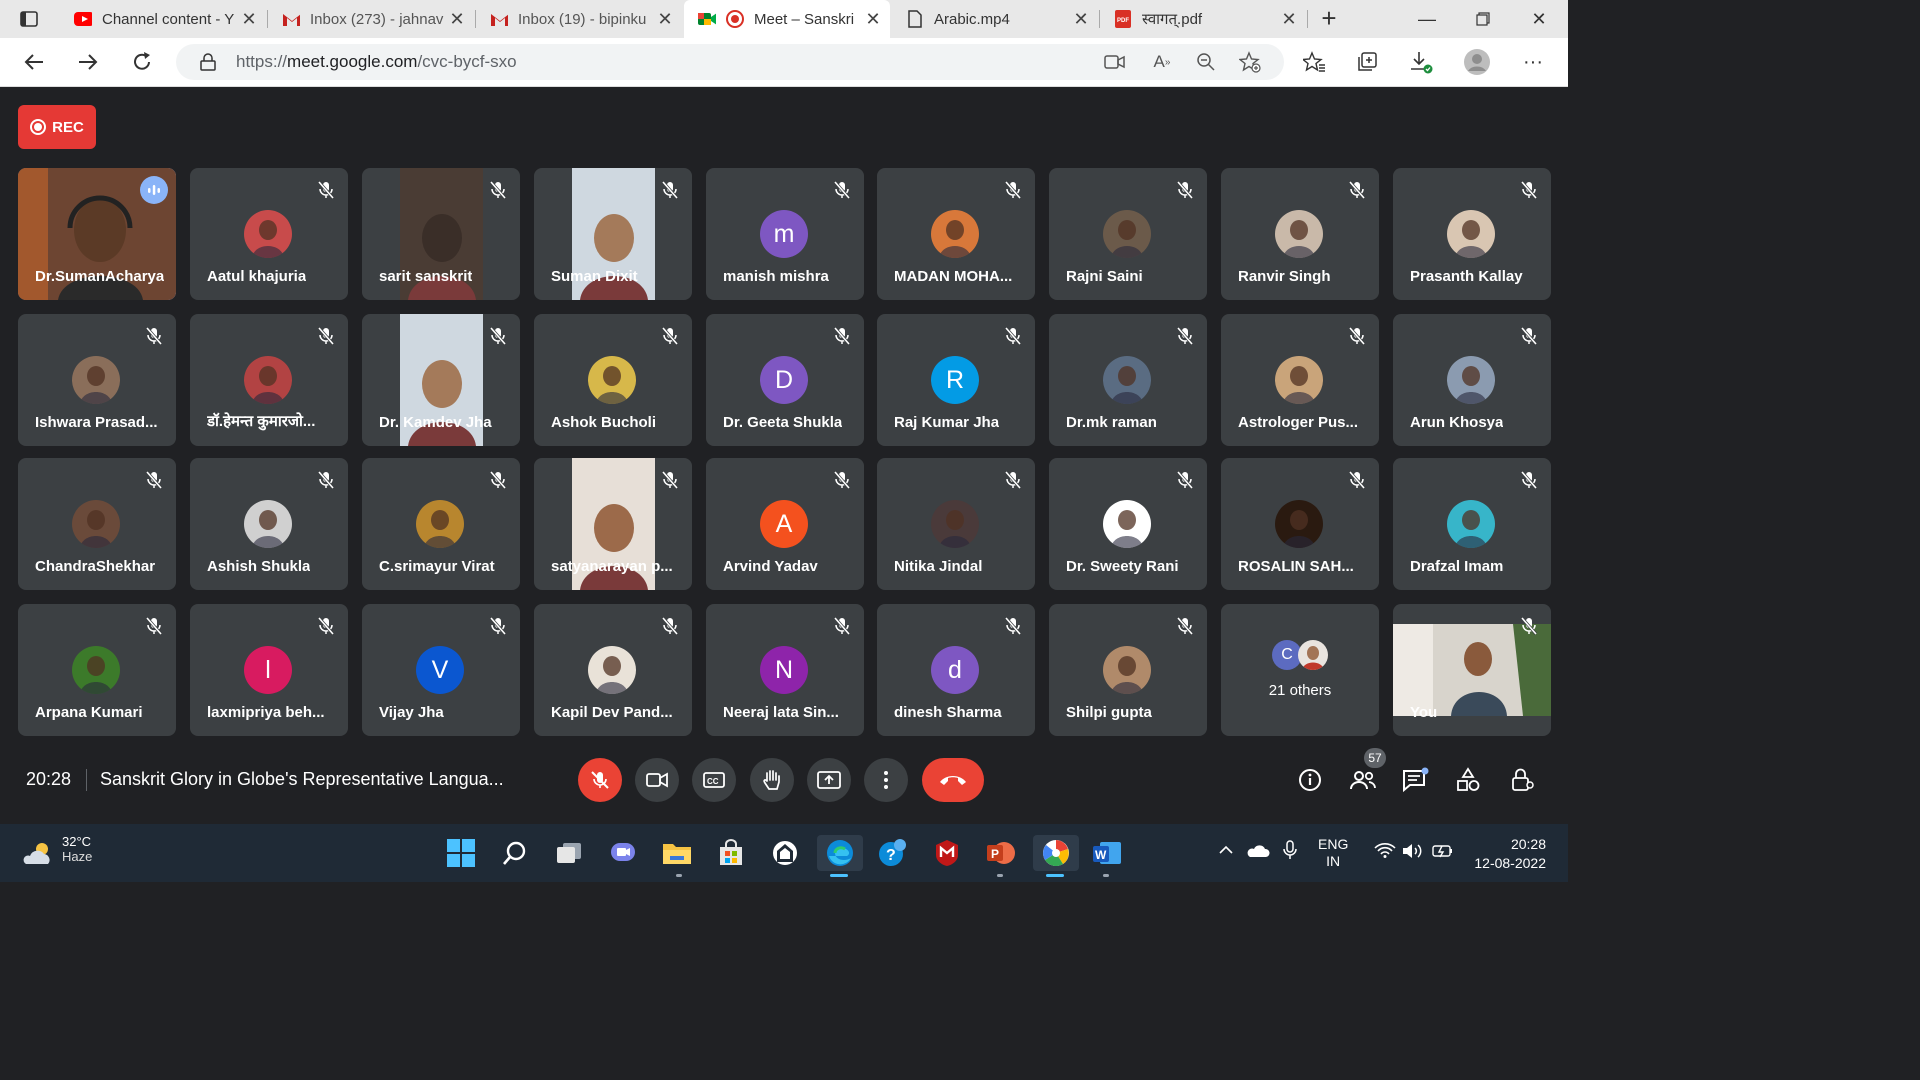  What do you see at coordinates (1056, 853) in the screenshot?
I see `photos-app-icon` at bounding box center [1056, 853].